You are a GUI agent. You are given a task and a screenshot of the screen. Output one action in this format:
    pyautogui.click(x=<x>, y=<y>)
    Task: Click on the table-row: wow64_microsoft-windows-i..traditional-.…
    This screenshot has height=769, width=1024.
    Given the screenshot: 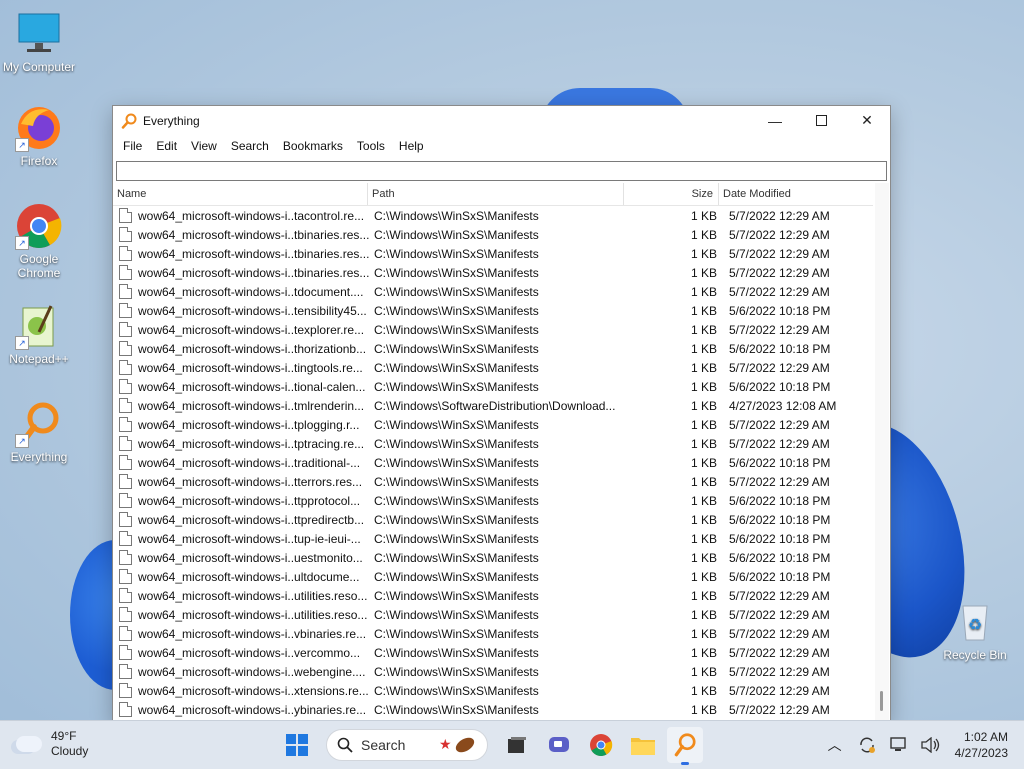 What is the action you would take?
    pyautogui.click(x=493, y=462)
    